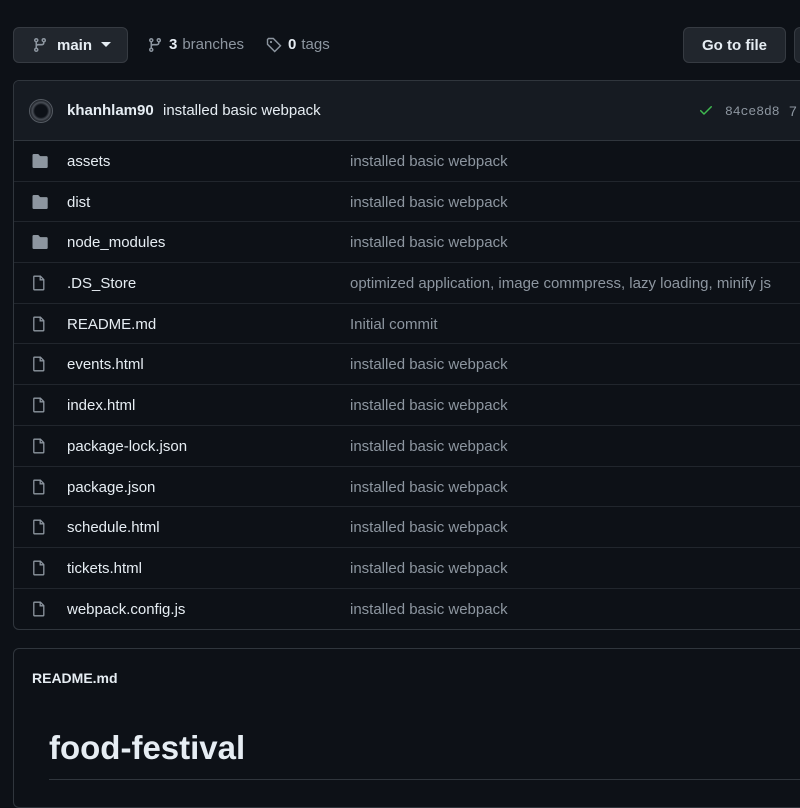 Image resolution: width=800 pixels, height=808 pixels. I want to click on file-name-link: .DS_Store, so click(101, 283).